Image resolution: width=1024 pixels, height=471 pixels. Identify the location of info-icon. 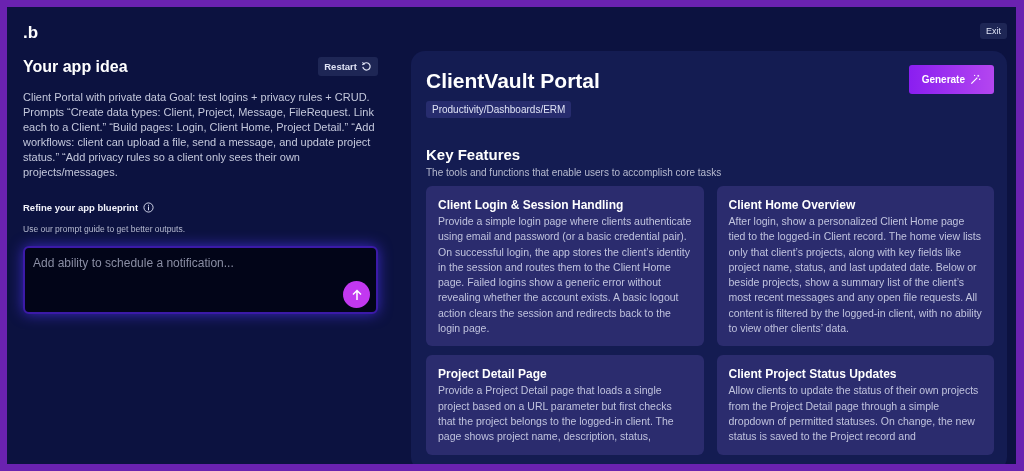
(149, 207).